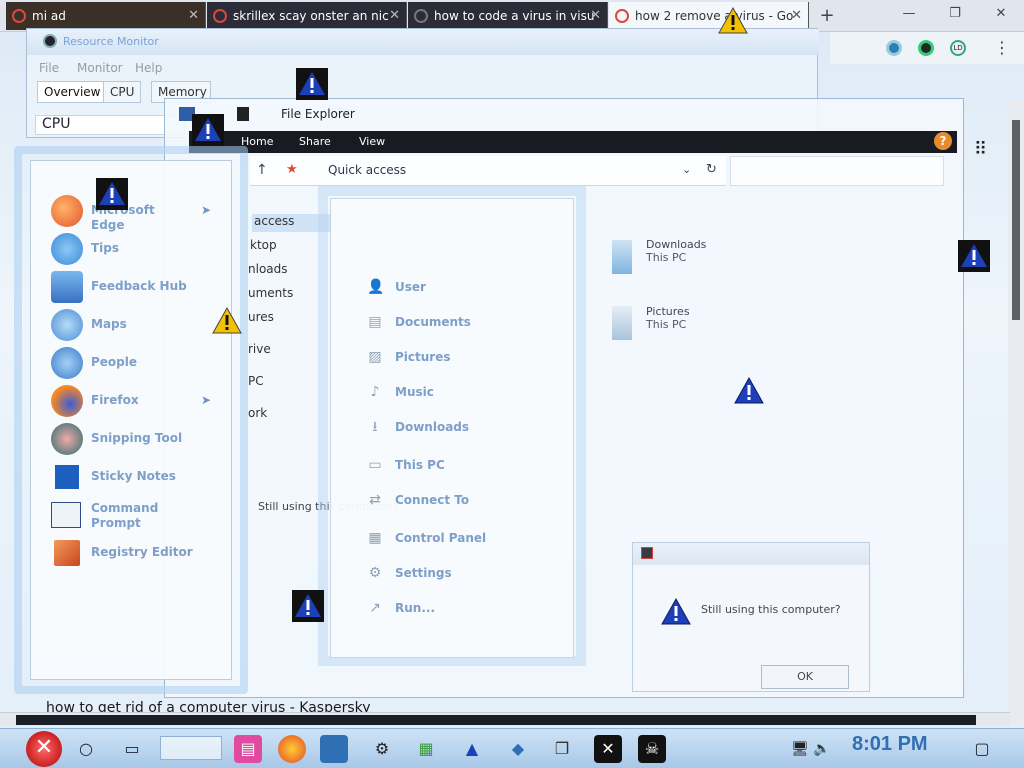 The width and height of the screenshot is (1024, 768). I want to click on tab-title: how 2 remove a virus - Go, so click(714, 16).